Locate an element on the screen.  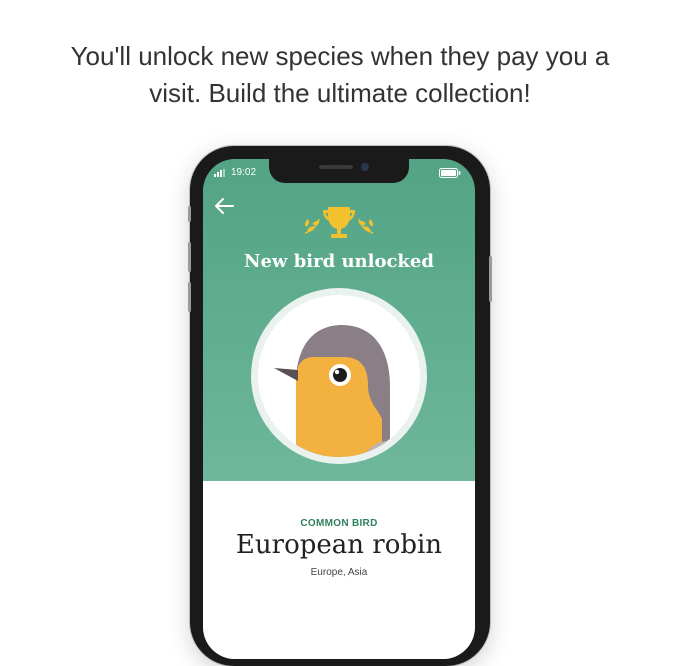
front-camera is located at coordinates (365, 167).